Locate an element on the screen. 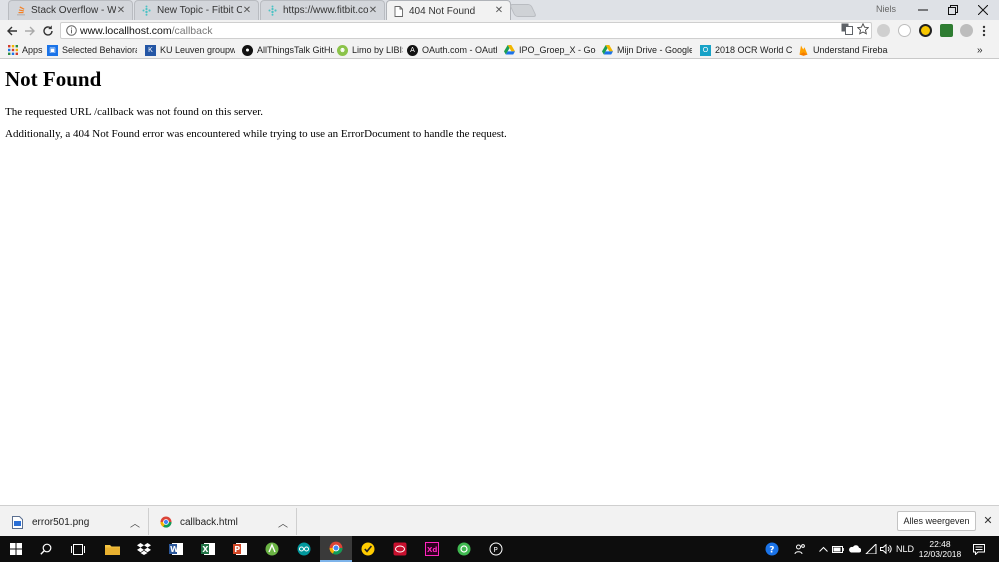 Image resolution: width=999 pixels, height=562 pixels. back-button is located at coordinates (12, 31).